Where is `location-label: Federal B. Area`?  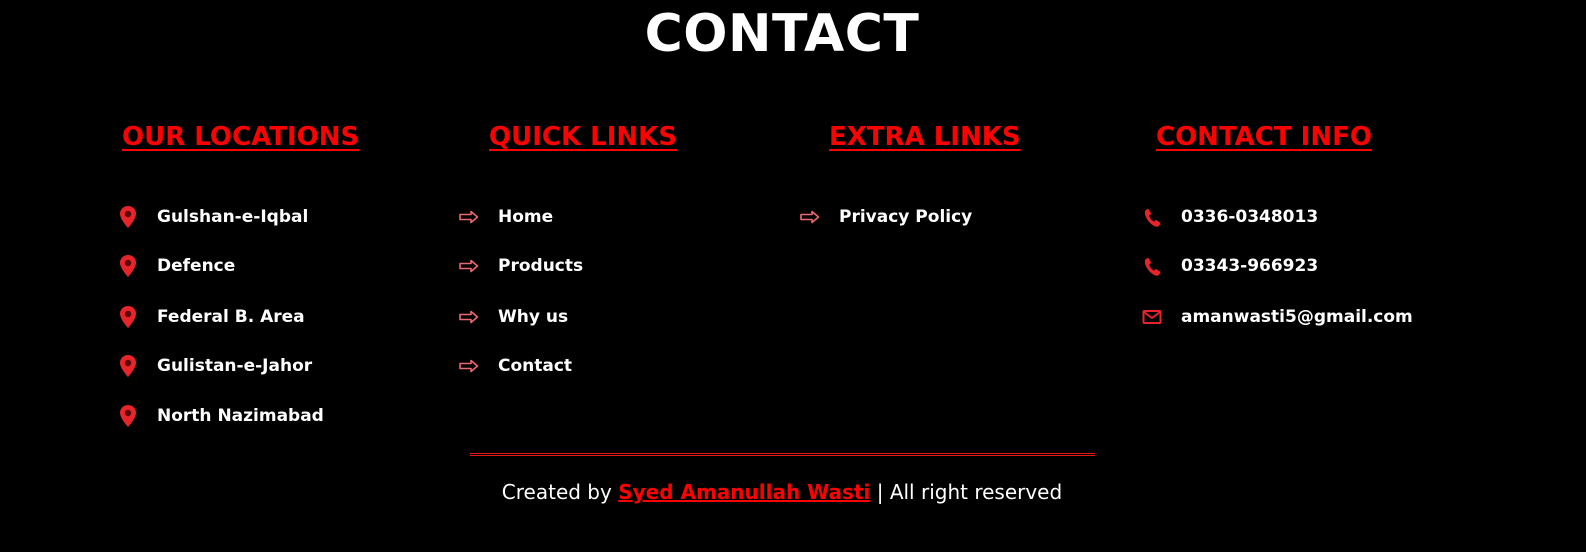 location-label: Federal B. Area is located at coordinates (231, 317).